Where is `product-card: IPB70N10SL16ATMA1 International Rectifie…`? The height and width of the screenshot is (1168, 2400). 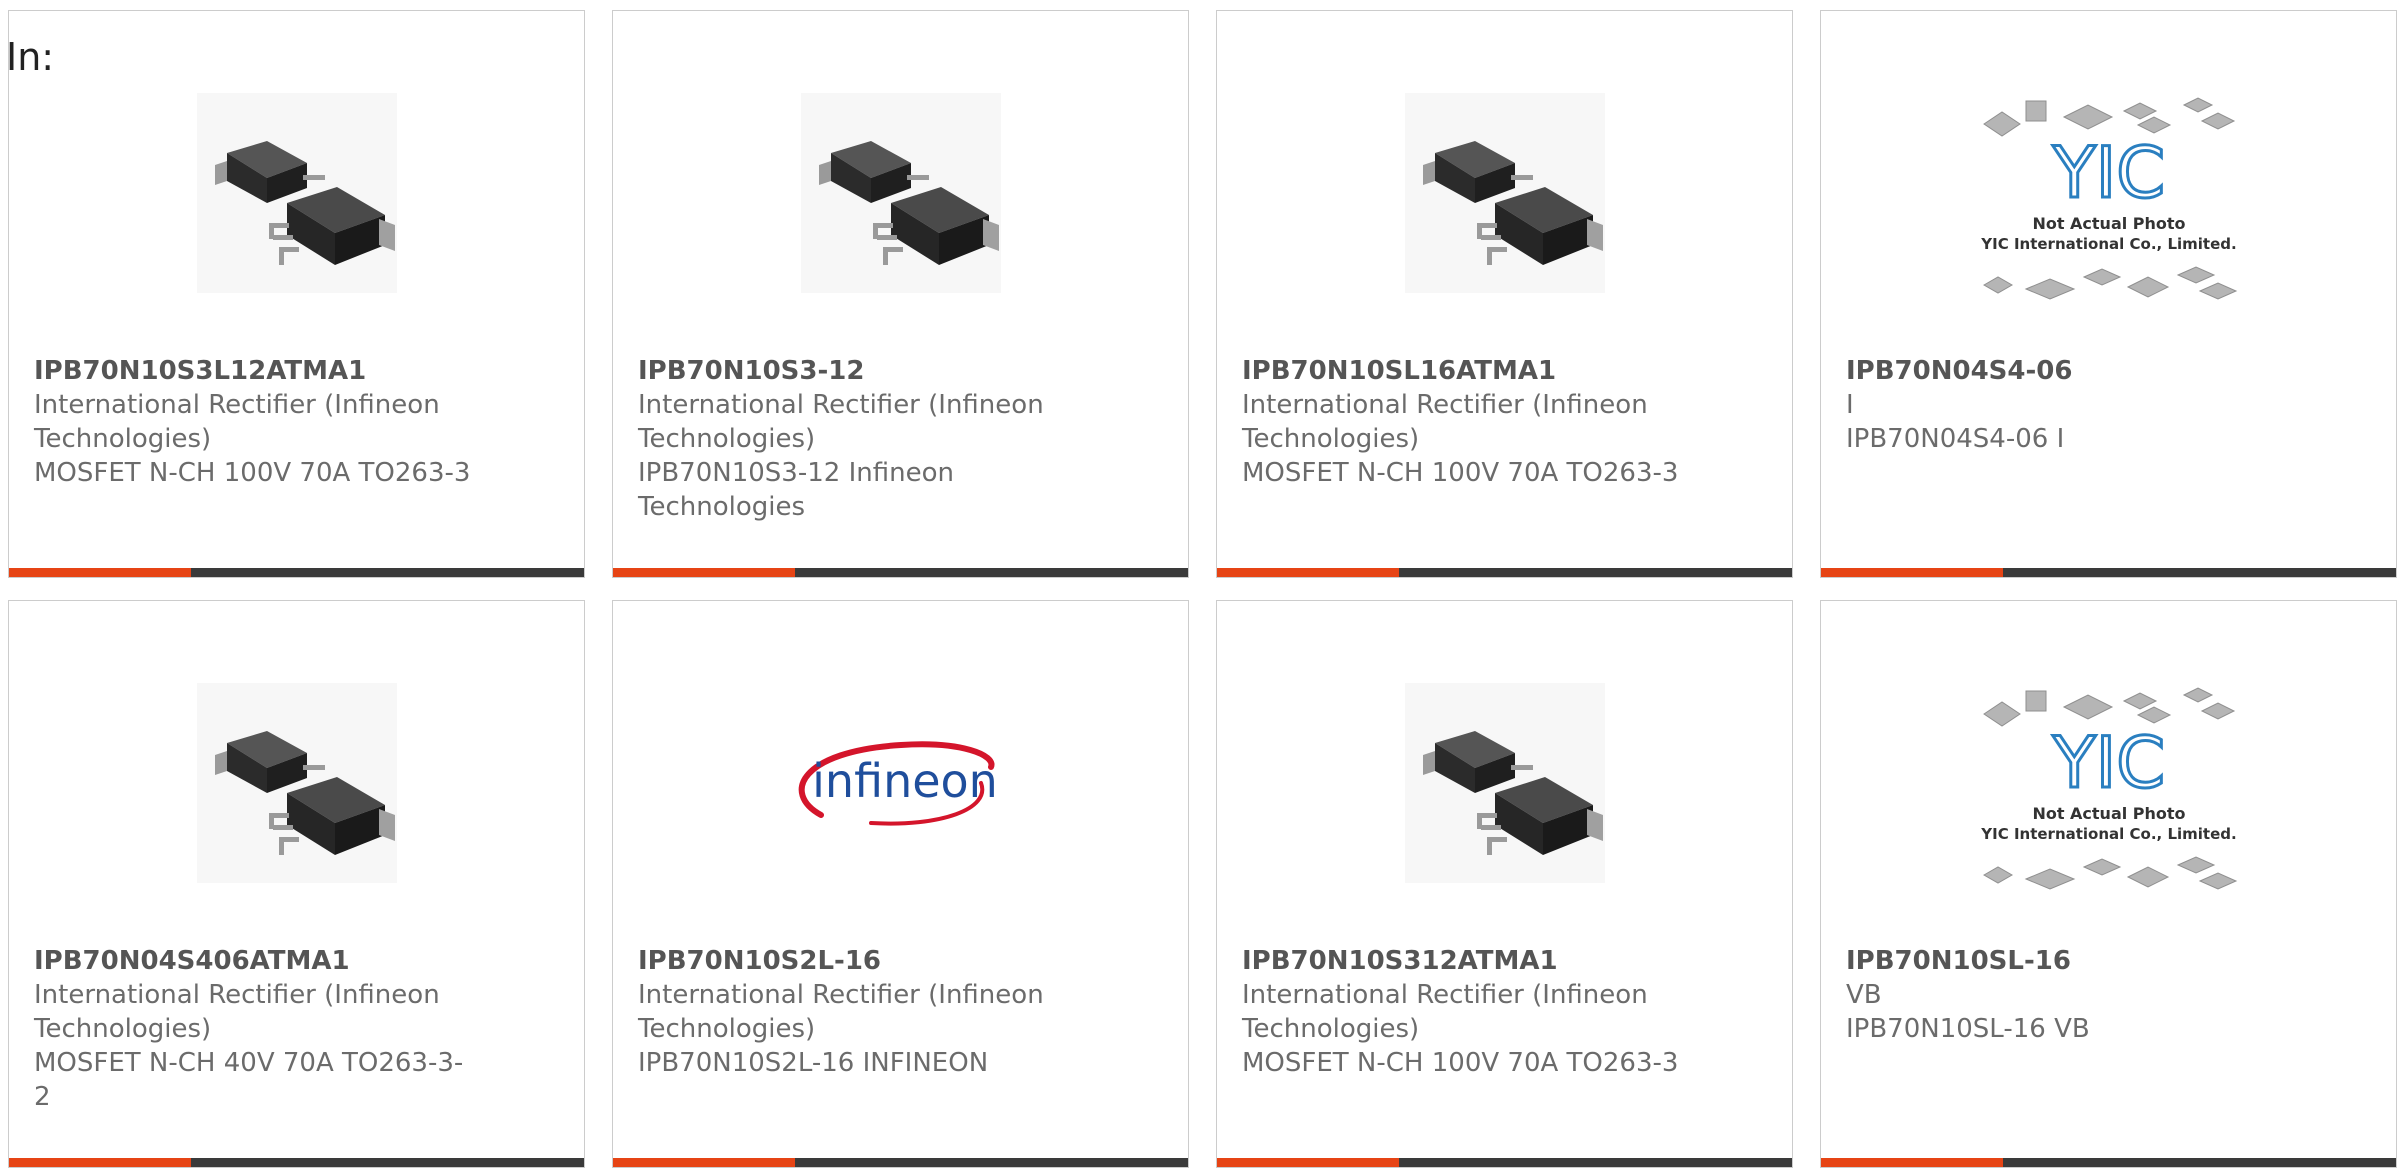
product-card: IPB70N10SL16ATMA1 International Rectifie… is located at coordinates (1504, 294).